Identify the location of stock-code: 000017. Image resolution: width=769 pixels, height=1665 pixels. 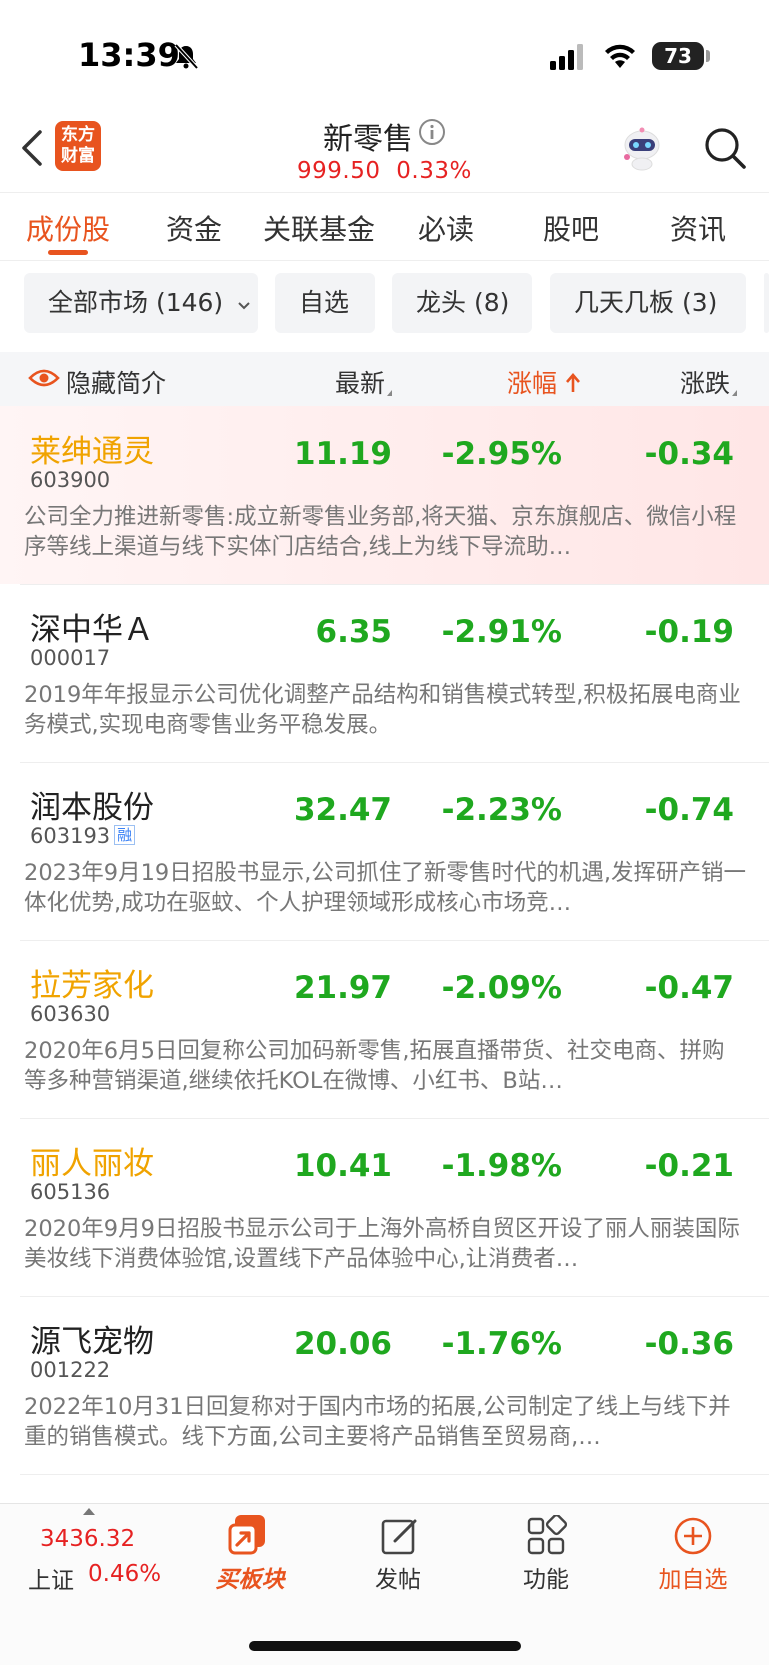
(70, 658).